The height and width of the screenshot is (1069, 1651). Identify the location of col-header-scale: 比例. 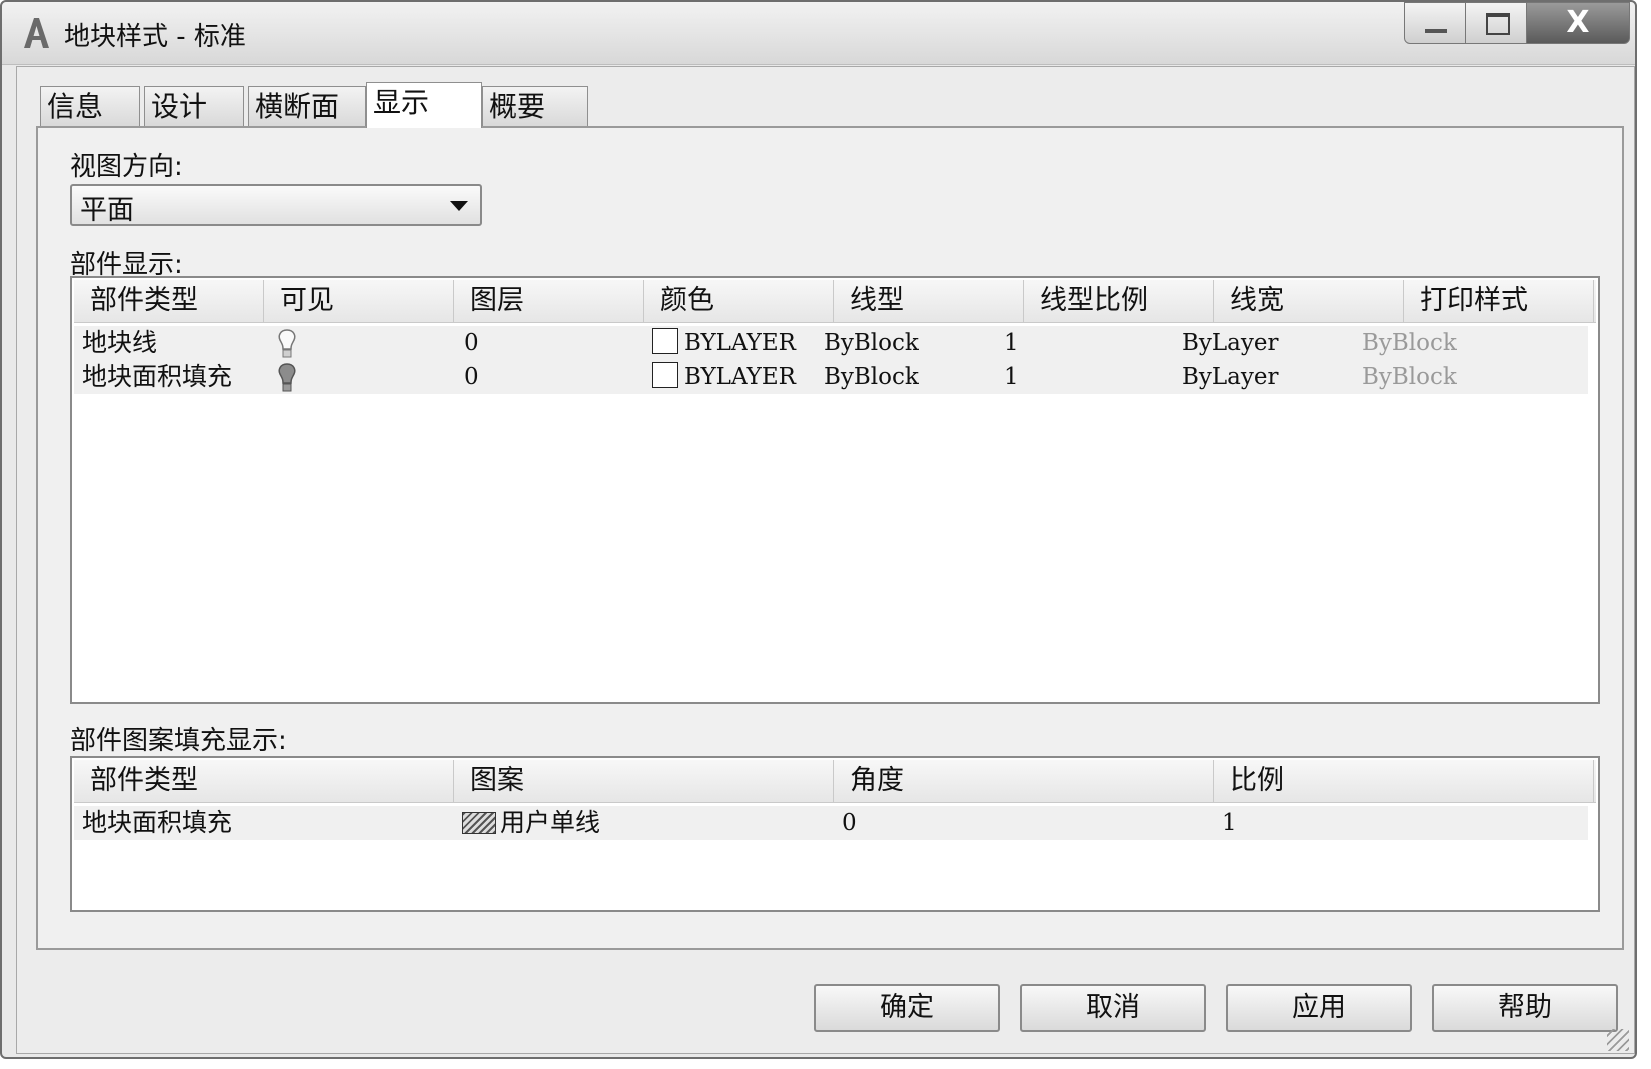
(1404, 781).